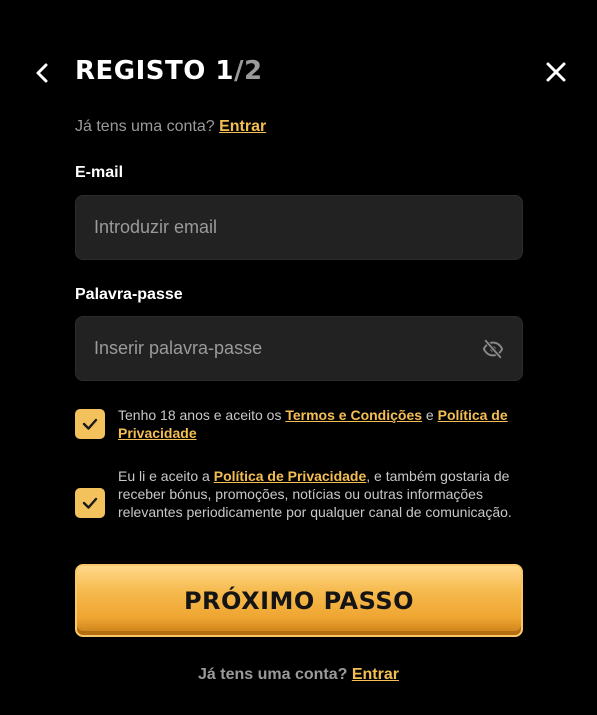  I want to click on email-field-container, so click(299, 227).